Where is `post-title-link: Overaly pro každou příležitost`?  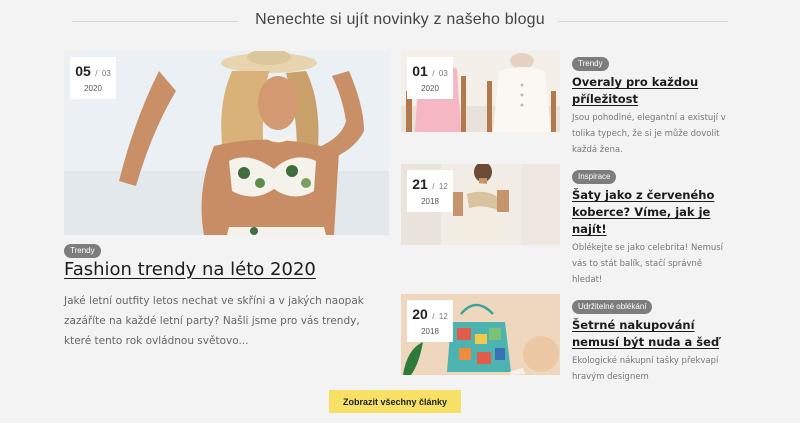
post-title-link: Overaly pro každou příležitost is located at coordinates (651, 91).